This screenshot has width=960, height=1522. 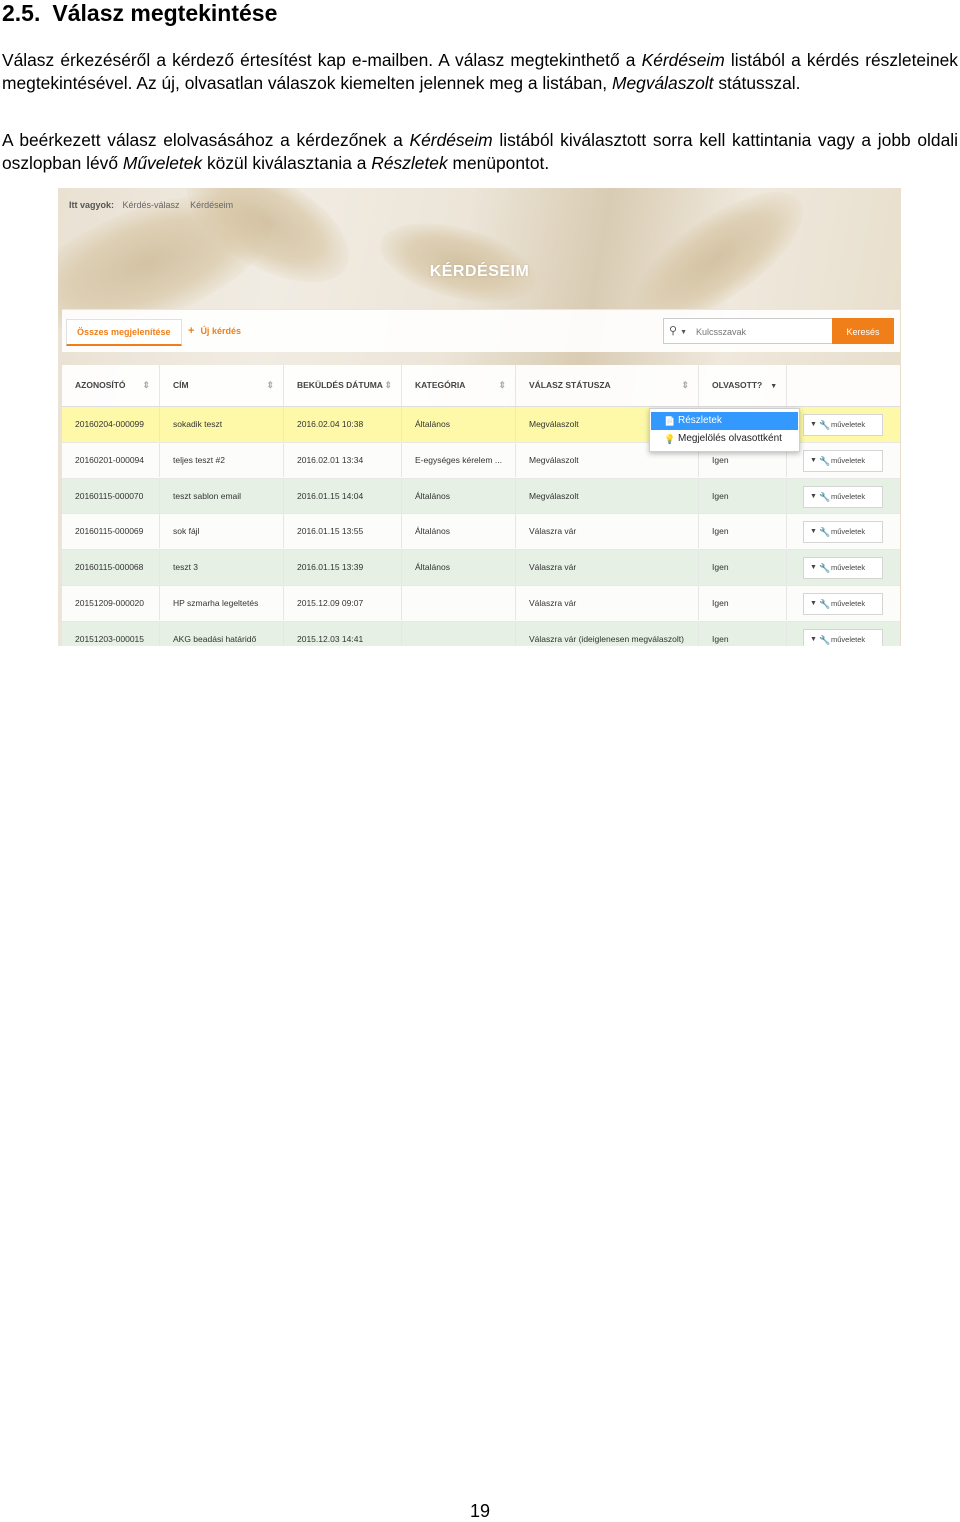 I want to click on search-input, so click(x=756, y=332).